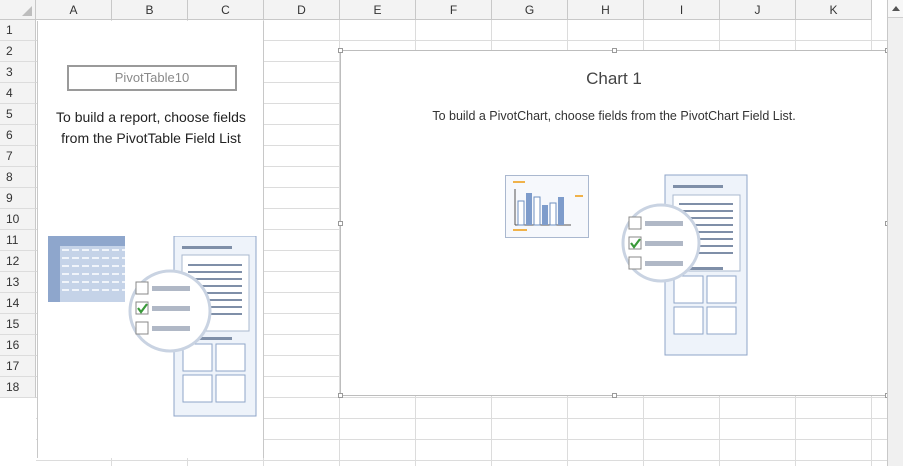  What do you see at coordinates (340, 50) in the screenshot?
I see `resize-handle-top-left` at bounding box center [340, 50].